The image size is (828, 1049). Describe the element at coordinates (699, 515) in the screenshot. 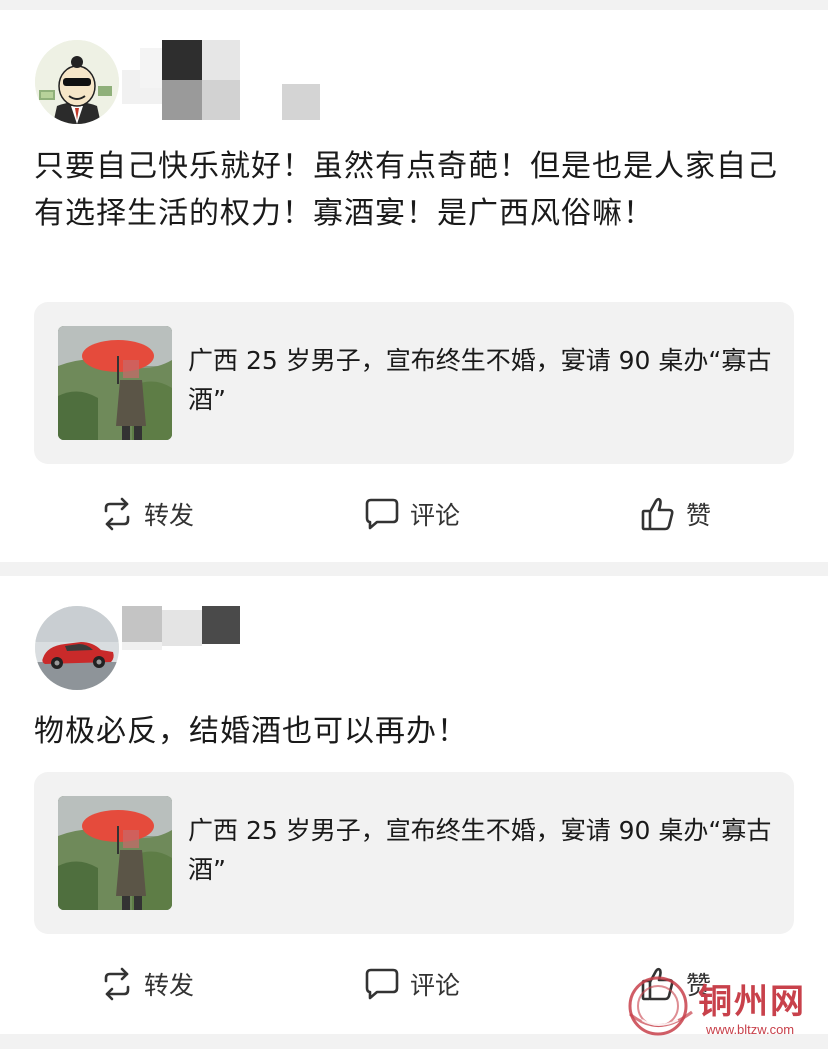

I see `like-label: 赞` at that location.